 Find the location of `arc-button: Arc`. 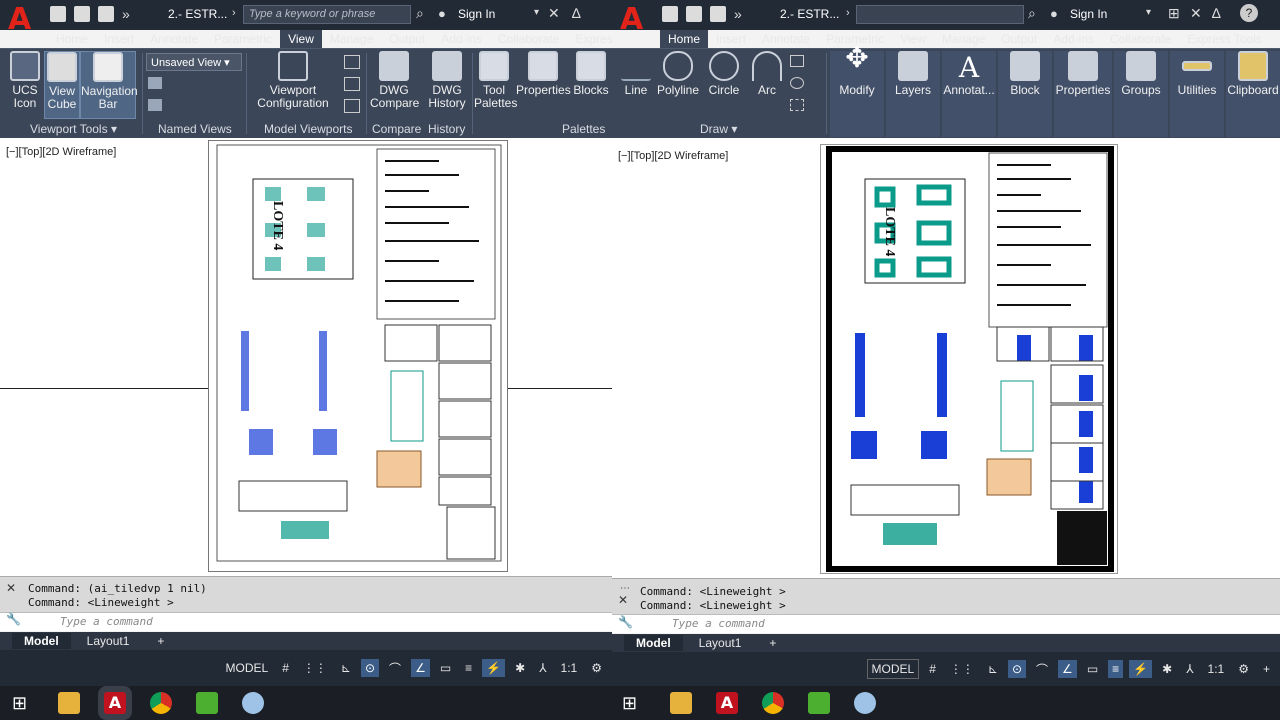

arc-button: Arc is located at coordinates (767, 74).